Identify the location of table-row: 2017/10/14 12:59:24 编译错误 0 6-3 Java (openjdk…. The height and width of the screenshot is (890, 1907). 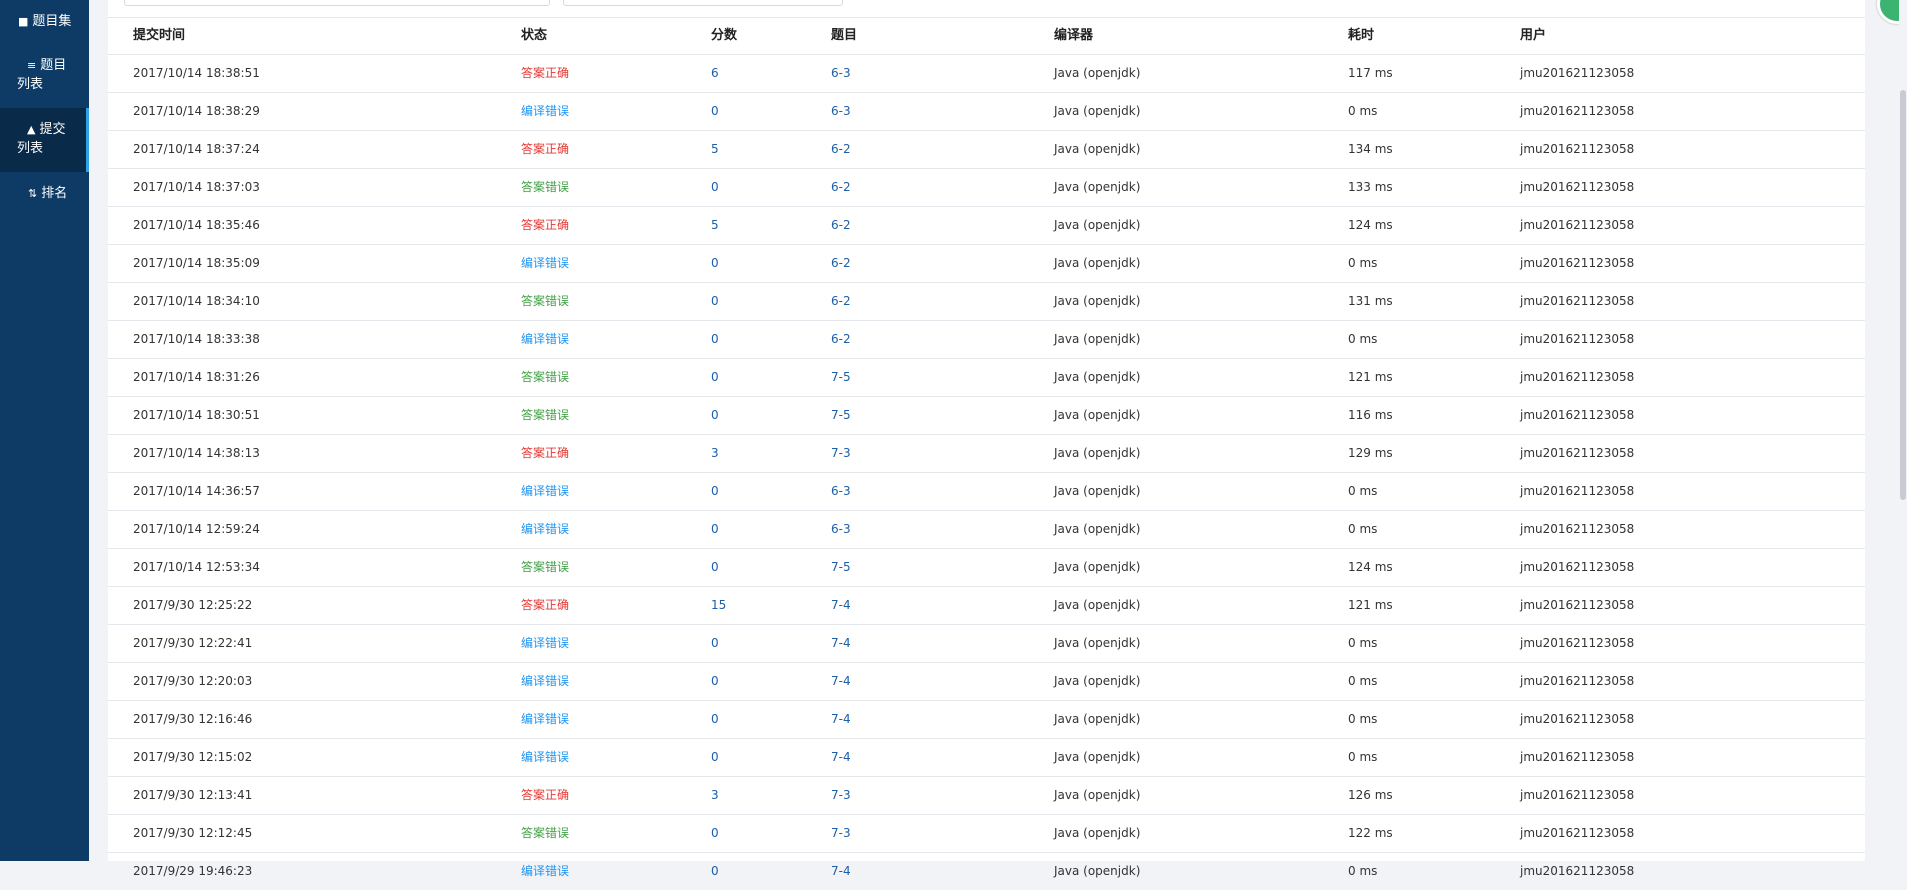
(986, 529).